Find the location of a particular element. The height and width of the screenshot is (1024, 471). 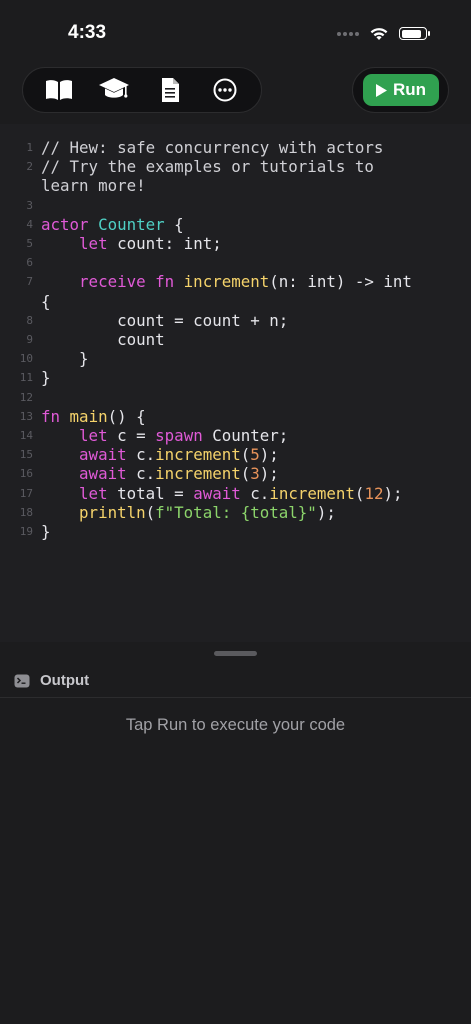

code-token: // Hew: safe concurrency with actors is located at coordinates (212, 147).